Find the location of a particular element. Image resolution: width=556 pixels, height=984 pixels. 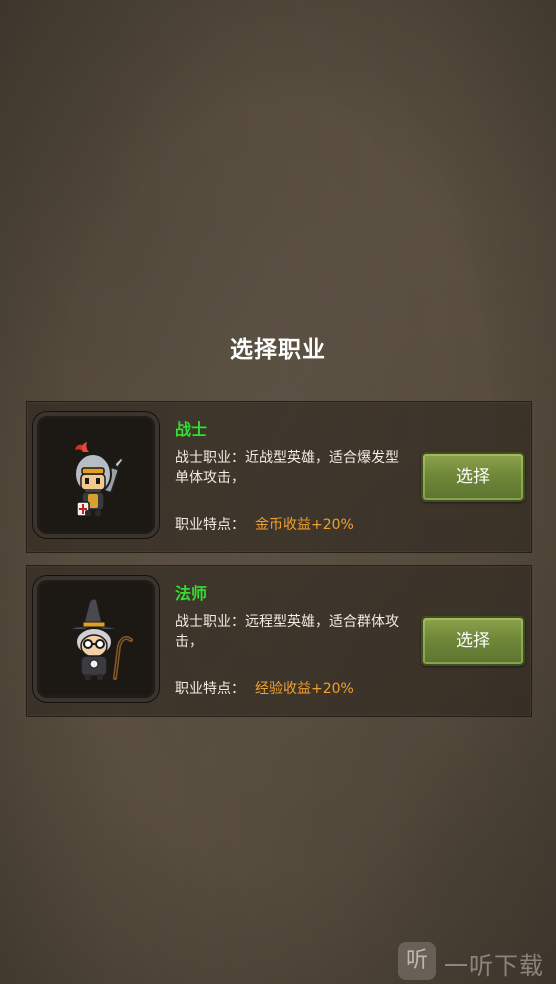

class-name: 法师 is located at coordinates (191, 593).